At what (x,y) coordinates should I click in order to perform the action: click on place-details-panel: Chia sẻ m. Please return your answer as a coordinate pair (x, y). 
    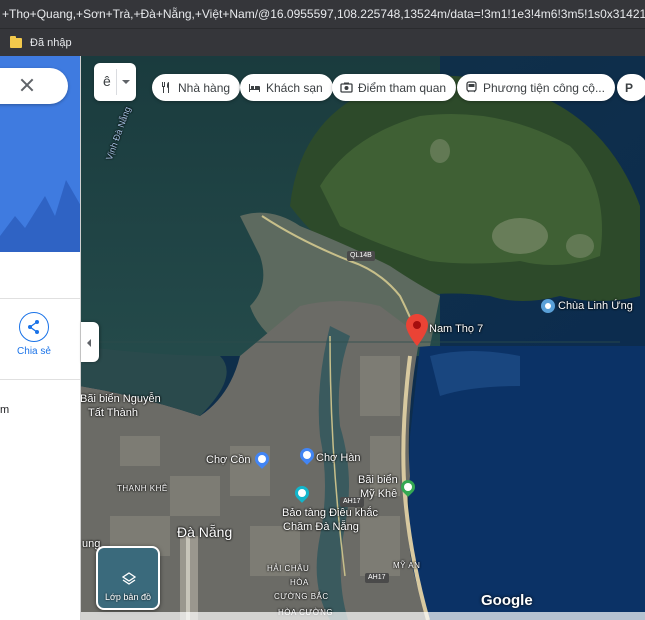
    Looking at the image, I should click on (40, 338).